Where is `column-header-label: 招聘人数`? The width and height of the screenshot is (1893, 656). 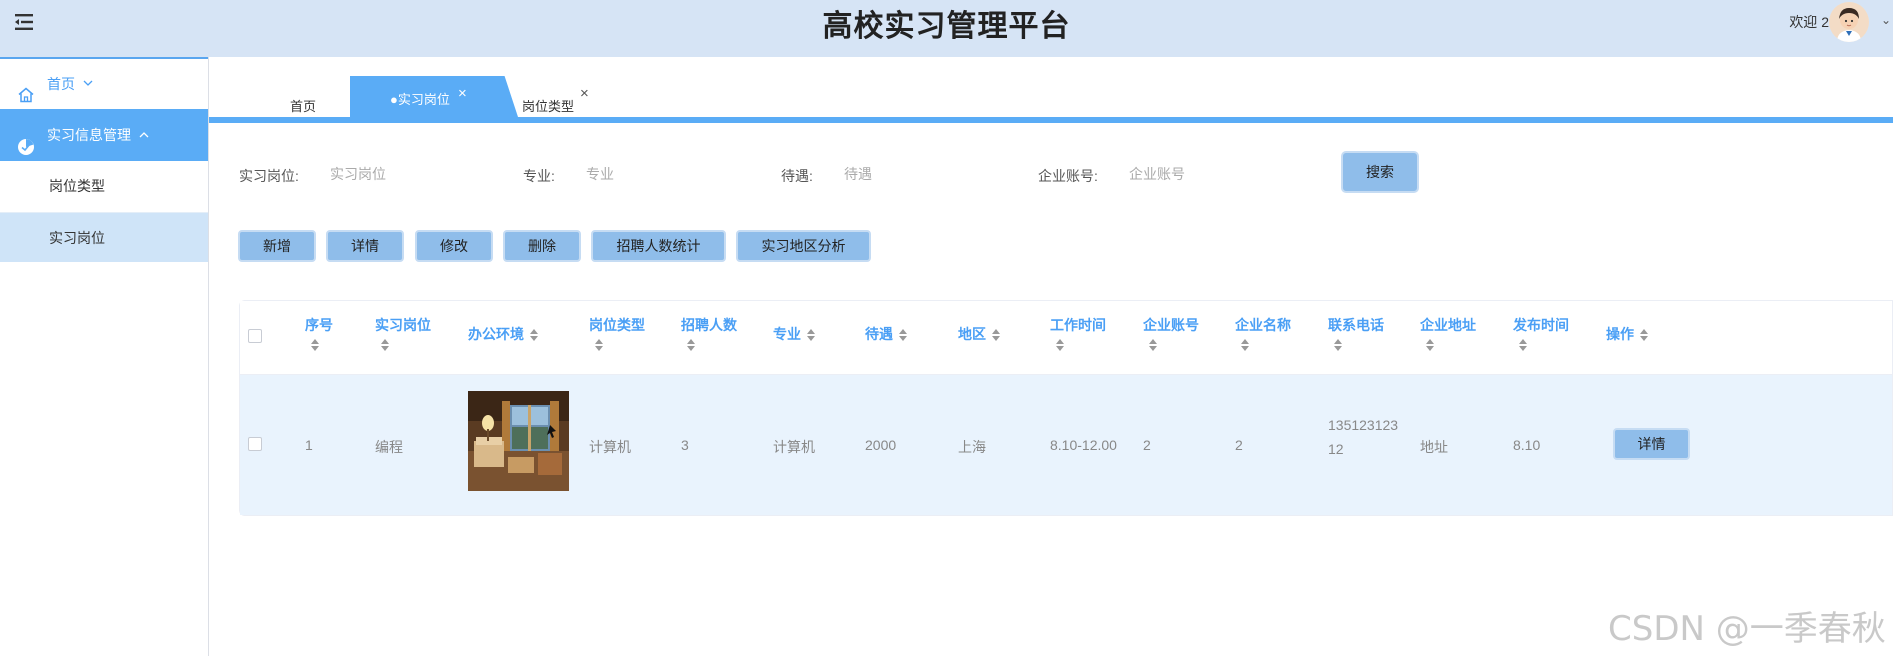
column-header-label: 招聘人数 is located at coordinates (709, 325).